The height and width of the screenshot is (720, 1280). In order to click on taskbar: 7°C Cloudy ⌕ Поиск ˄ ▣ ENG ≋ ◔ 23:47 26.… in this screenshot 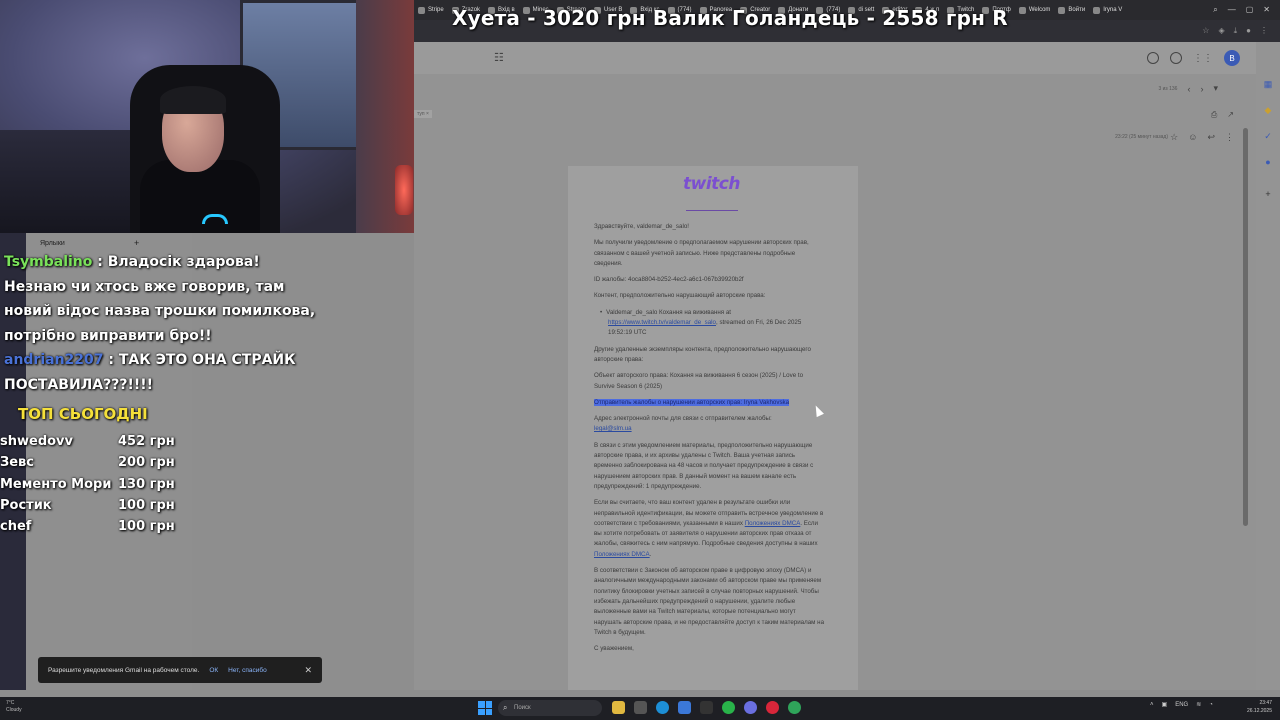, I will do `click(640, 708)`.